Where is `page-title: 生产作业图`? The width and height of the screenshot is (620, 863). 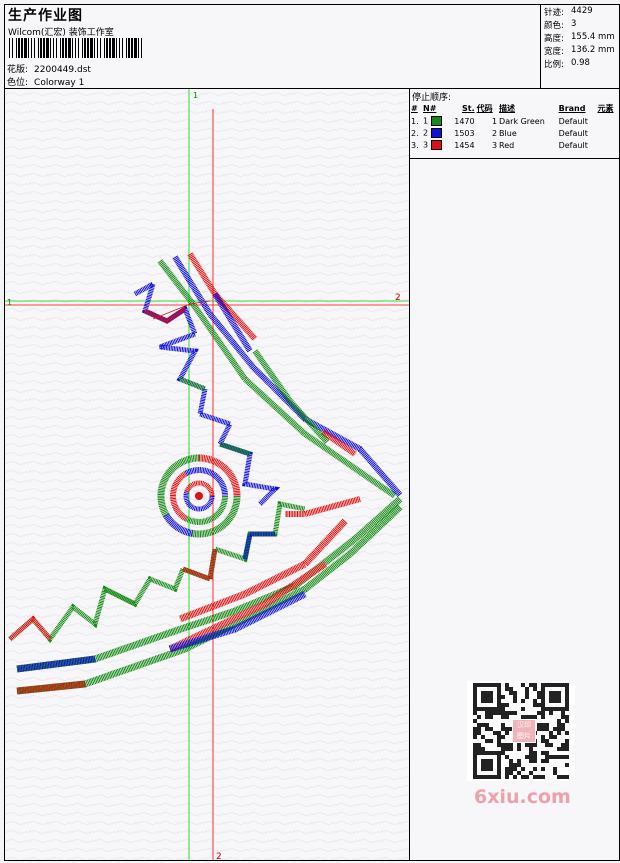
page-title: 生产作业图 is located at coordinates (45, 16).